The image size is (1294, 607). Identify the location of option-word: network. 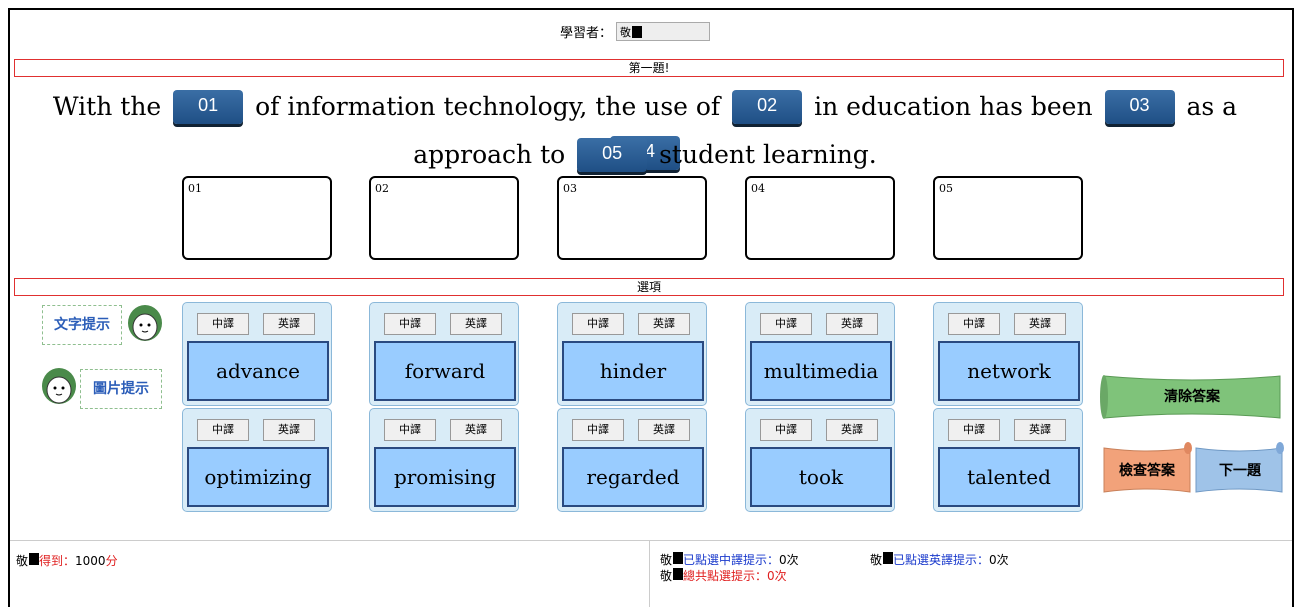
(1009, 371).